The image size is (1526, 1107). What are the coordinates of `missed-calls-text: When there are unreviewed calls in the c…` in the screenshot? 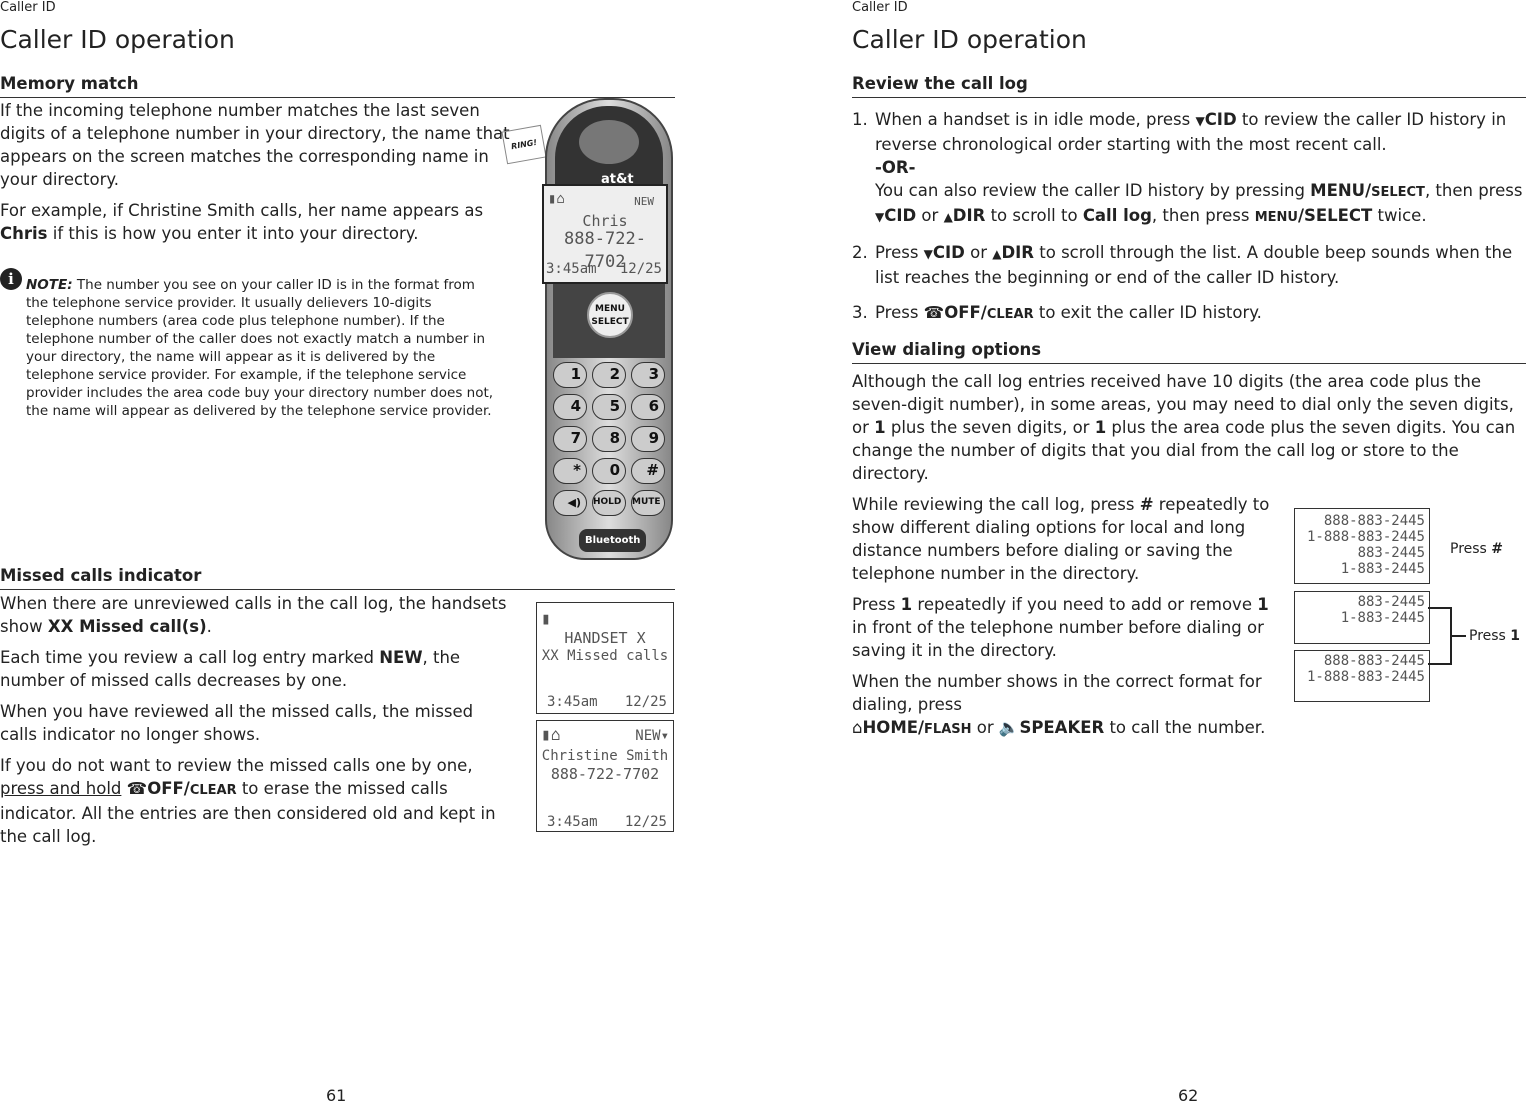 It's located at (266, 724).